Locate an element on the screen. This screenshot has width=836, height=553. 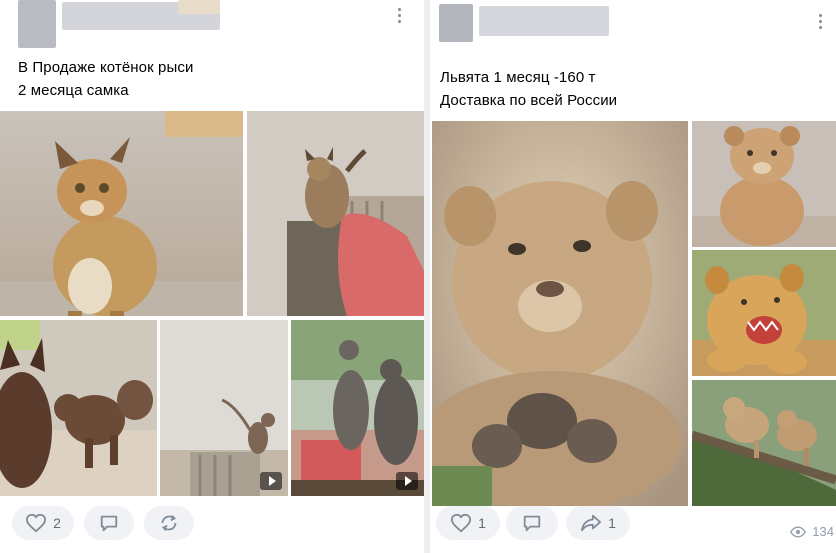
cats-window-image is located at coordinates (357, 408).